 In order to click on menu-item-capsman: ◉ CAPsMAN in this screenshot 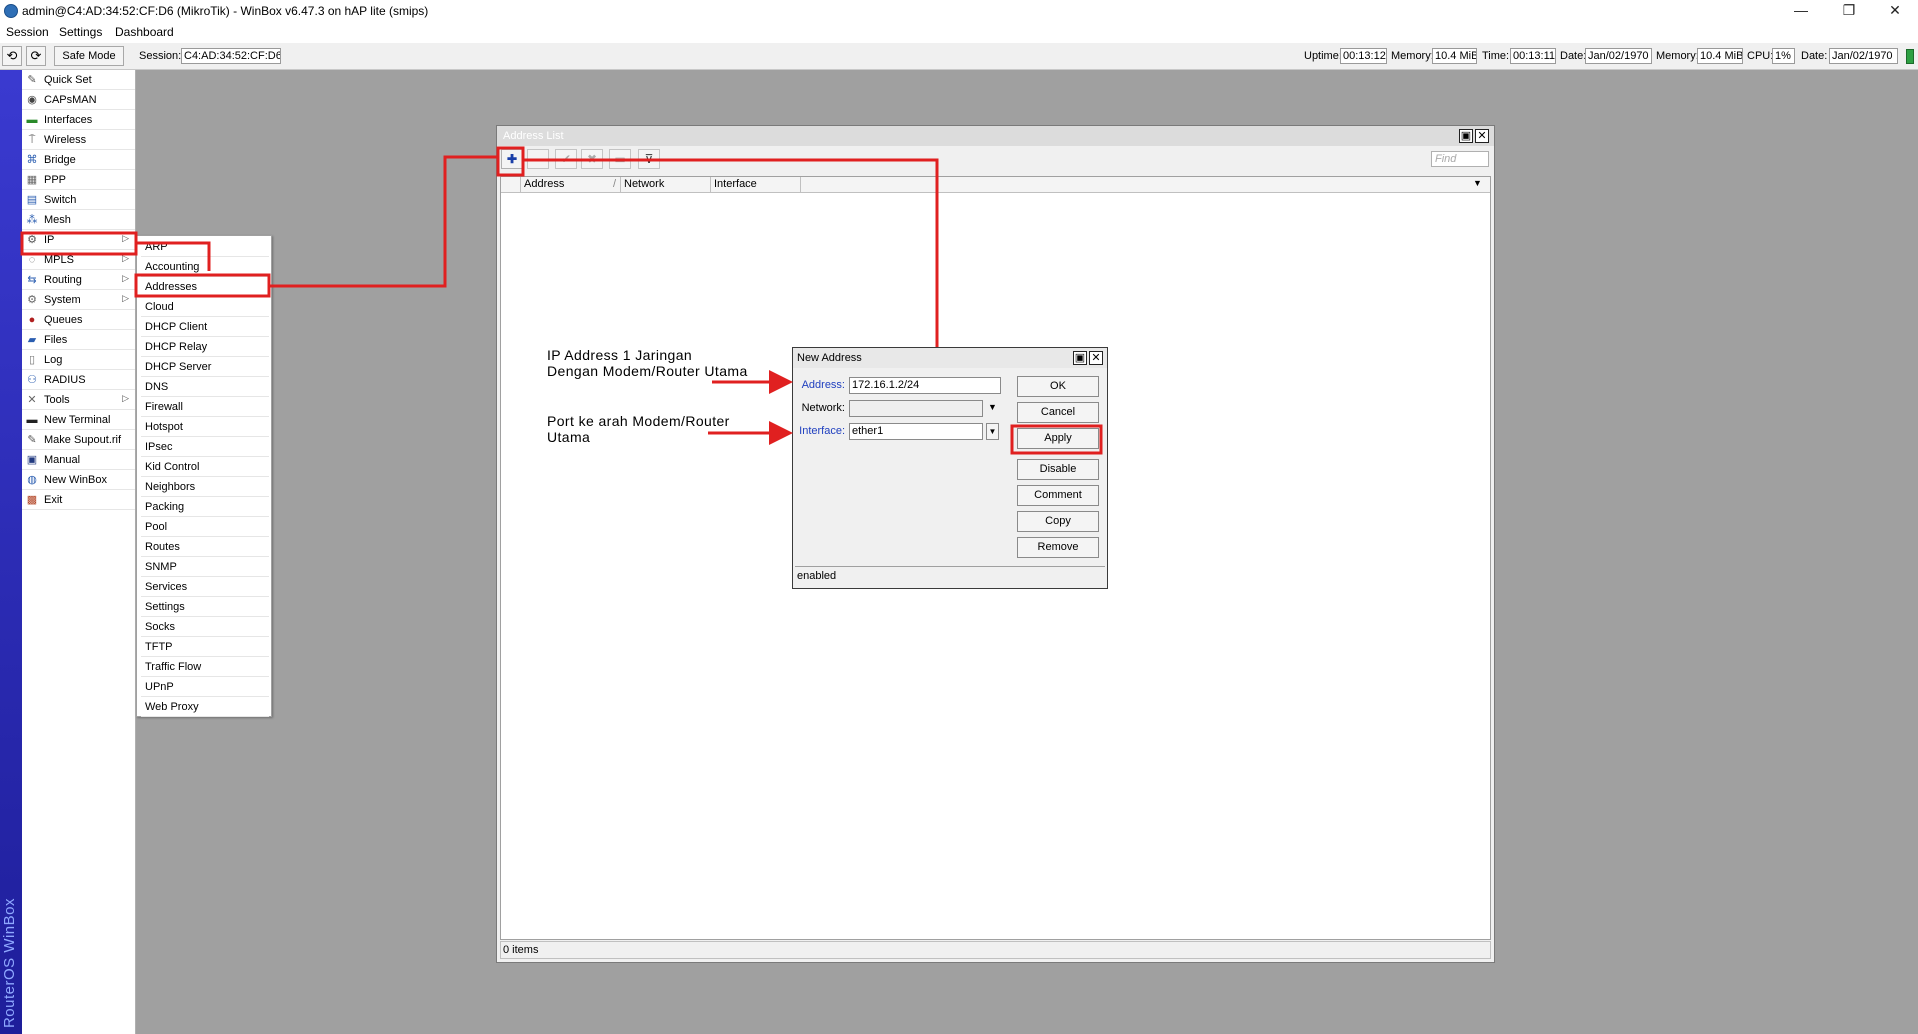, I will do `click(78, 100)`.